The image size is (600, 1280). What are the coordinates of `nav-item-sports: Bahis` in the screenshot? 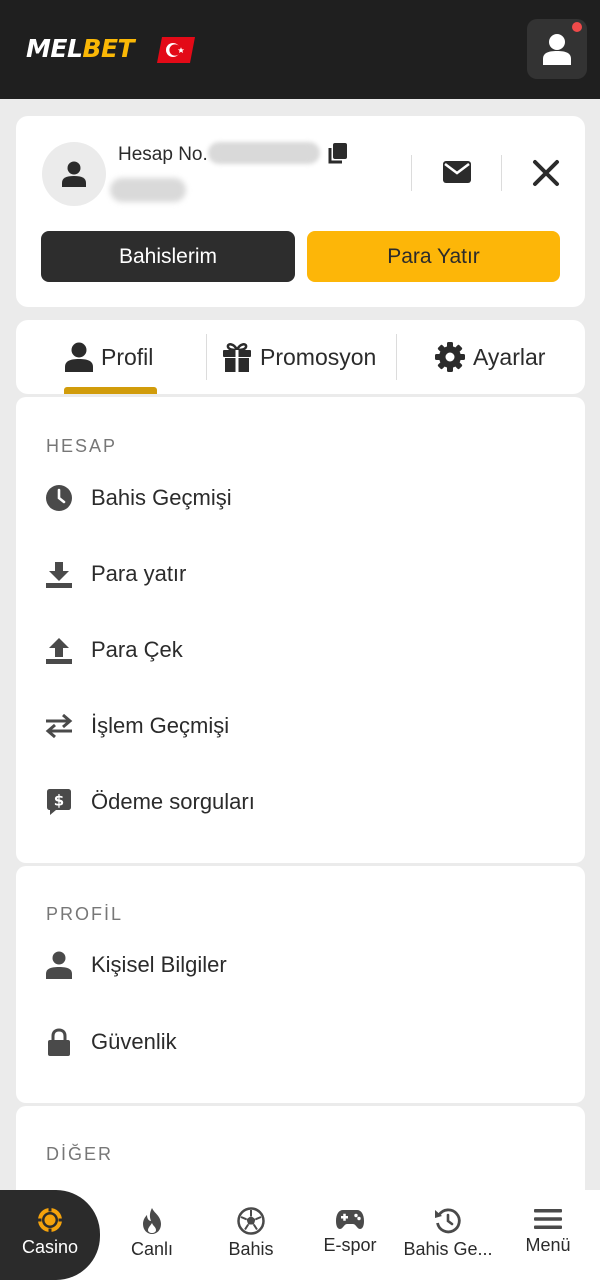 It's located at (251, 1235).